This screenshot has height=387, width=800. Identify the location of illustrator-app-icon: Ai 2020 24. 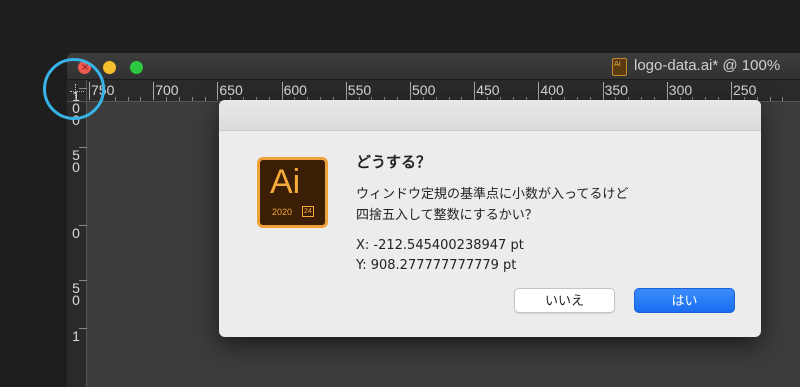
(292, 192).